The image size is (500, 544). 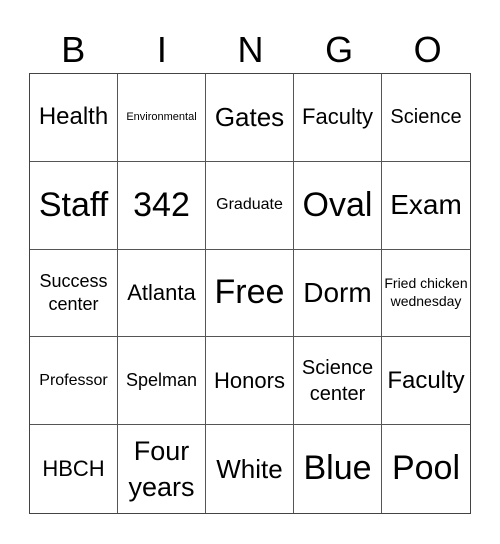 What do you see at coordinates (250, 118) in the screenshot?
I see `bingo-cell: Gates` at bounding box center [250, 118].